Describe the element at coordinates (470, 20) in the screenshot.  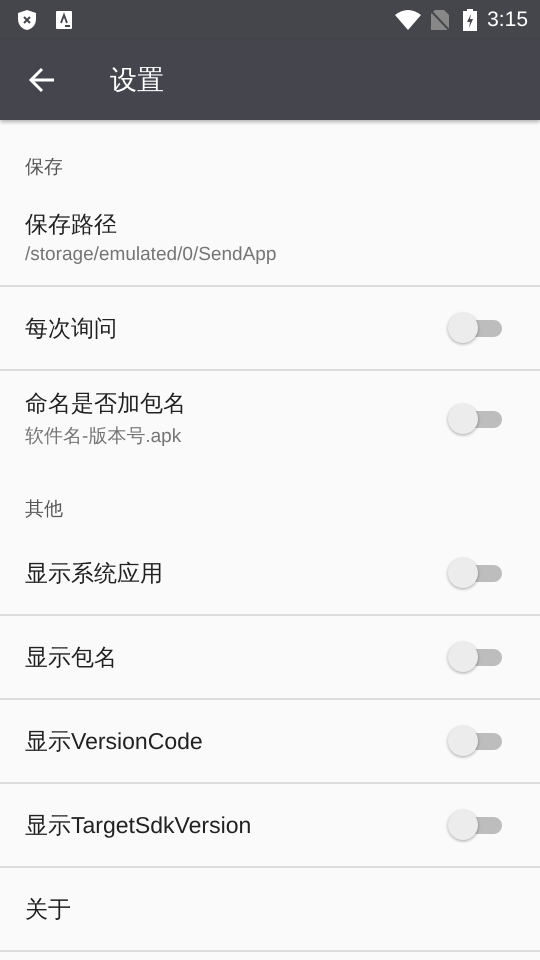
I see `battery-icon` at that location.